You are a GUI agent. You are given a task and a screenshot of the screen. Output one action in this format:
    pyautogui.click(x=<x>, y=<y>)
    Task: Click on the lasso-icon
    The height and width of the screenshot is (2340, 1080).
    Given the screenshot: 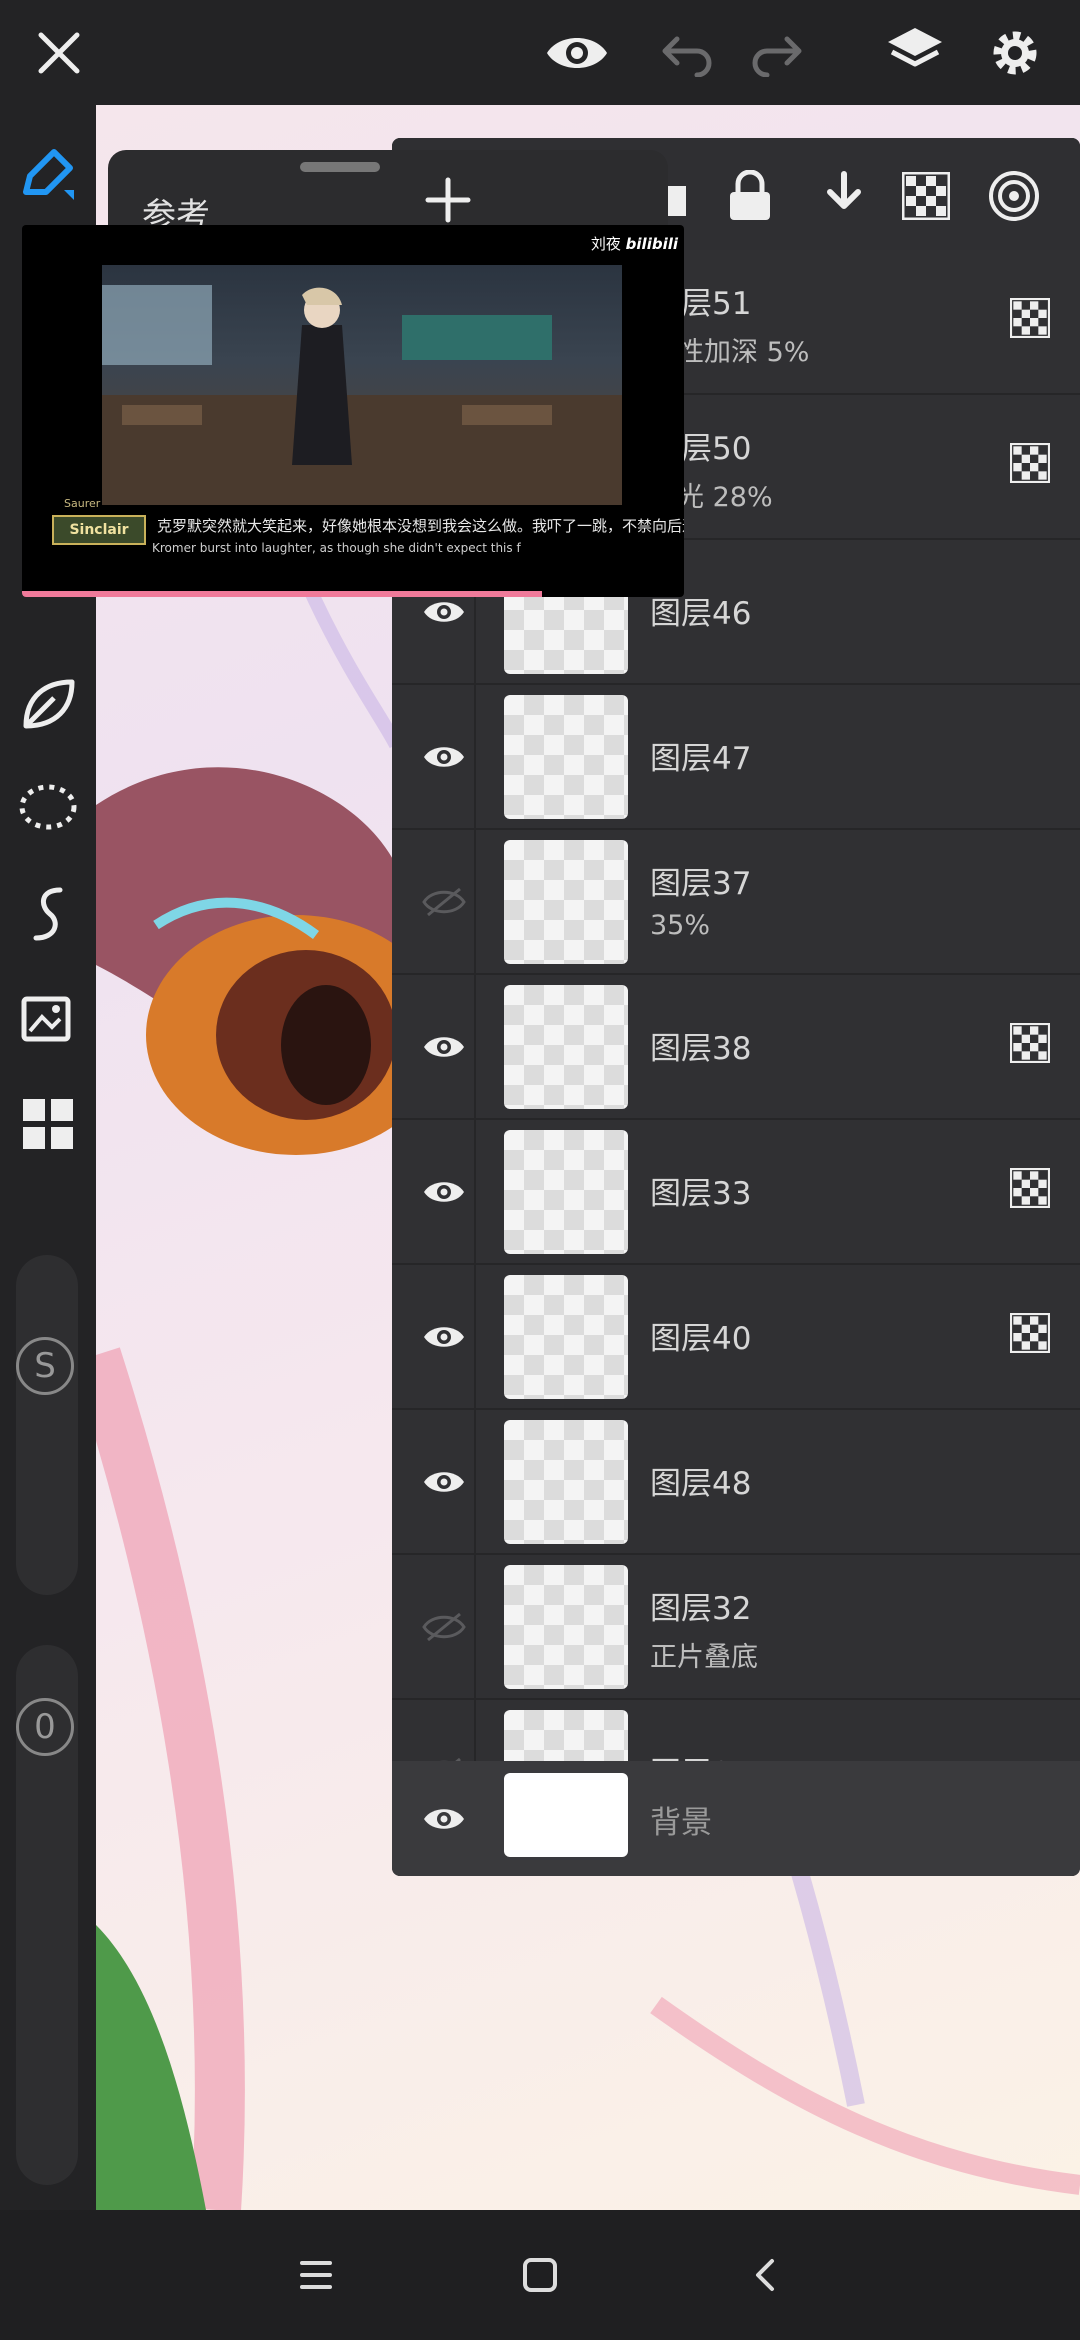 What is the action you would take?
    pyautogui.click(x=48, y=809)
    